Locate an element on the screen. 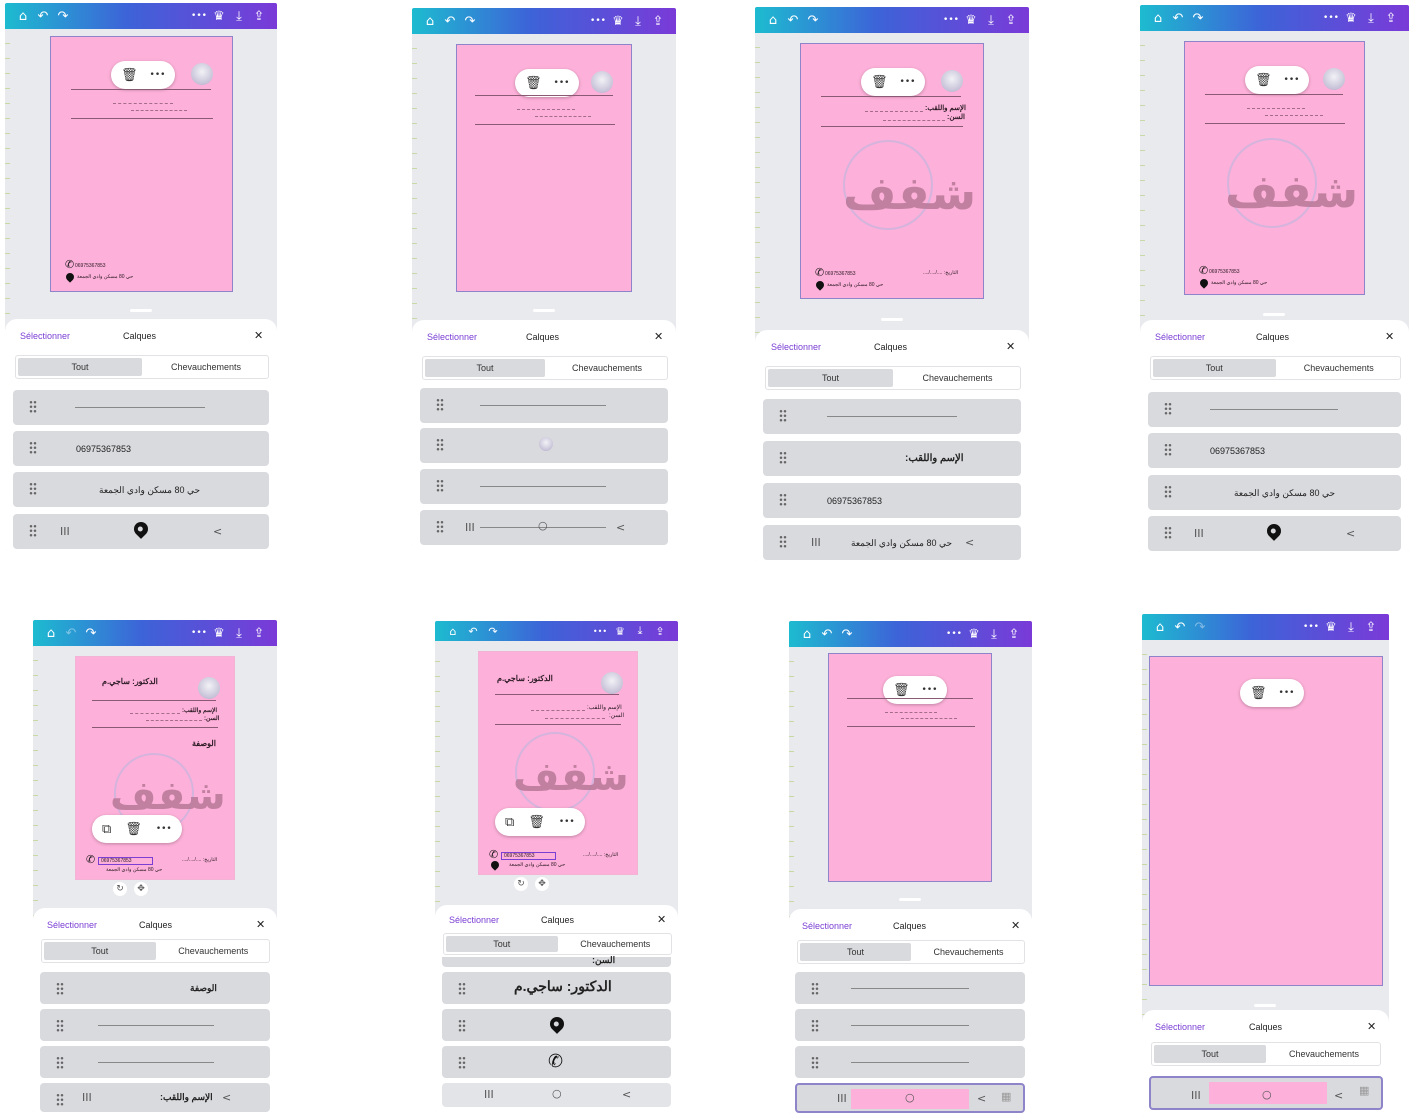  page-layer-row: III ○ < ▦ is located at coordinates (1266, 1093).